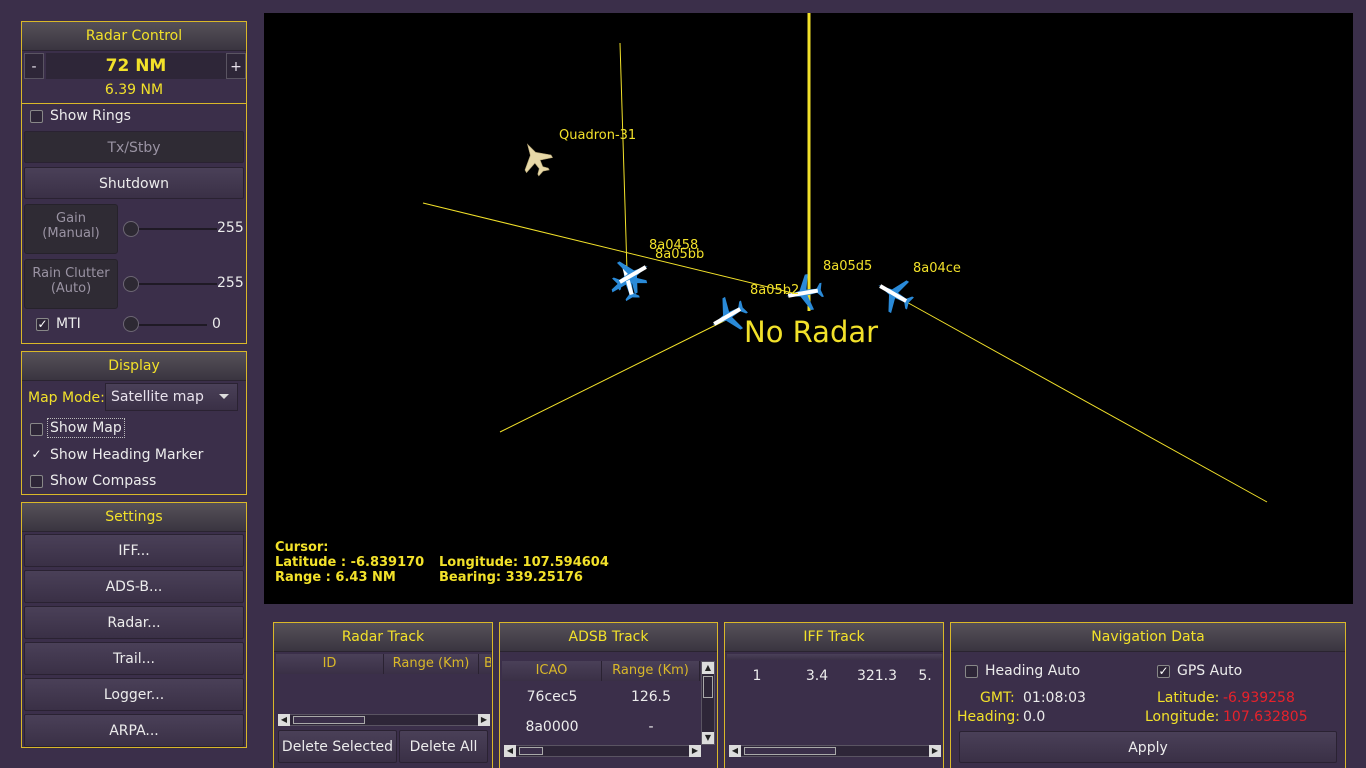 This screenshot has height=768, width=1366. What do you see at coordinates (224, 396) in the screenshot?
I see `chevron-down-icon` at bounding box center [224, 396].